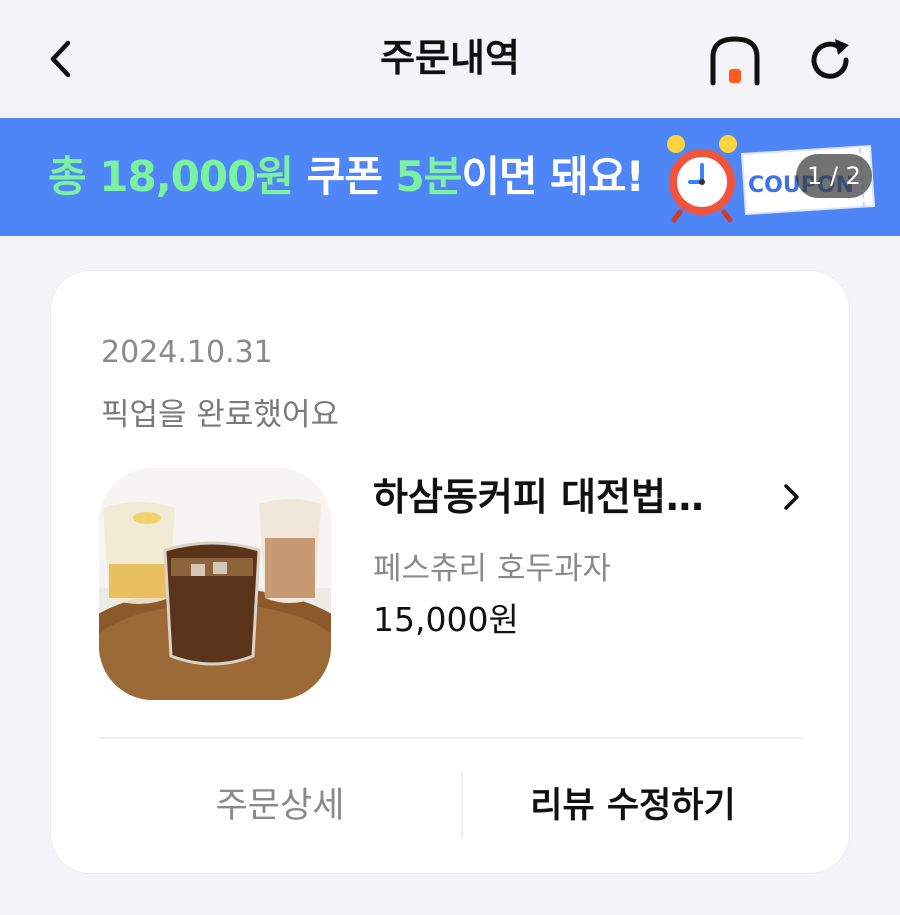 The image size is (900, 915). I want to click on app-header: 주문내역, so click(450, 59).